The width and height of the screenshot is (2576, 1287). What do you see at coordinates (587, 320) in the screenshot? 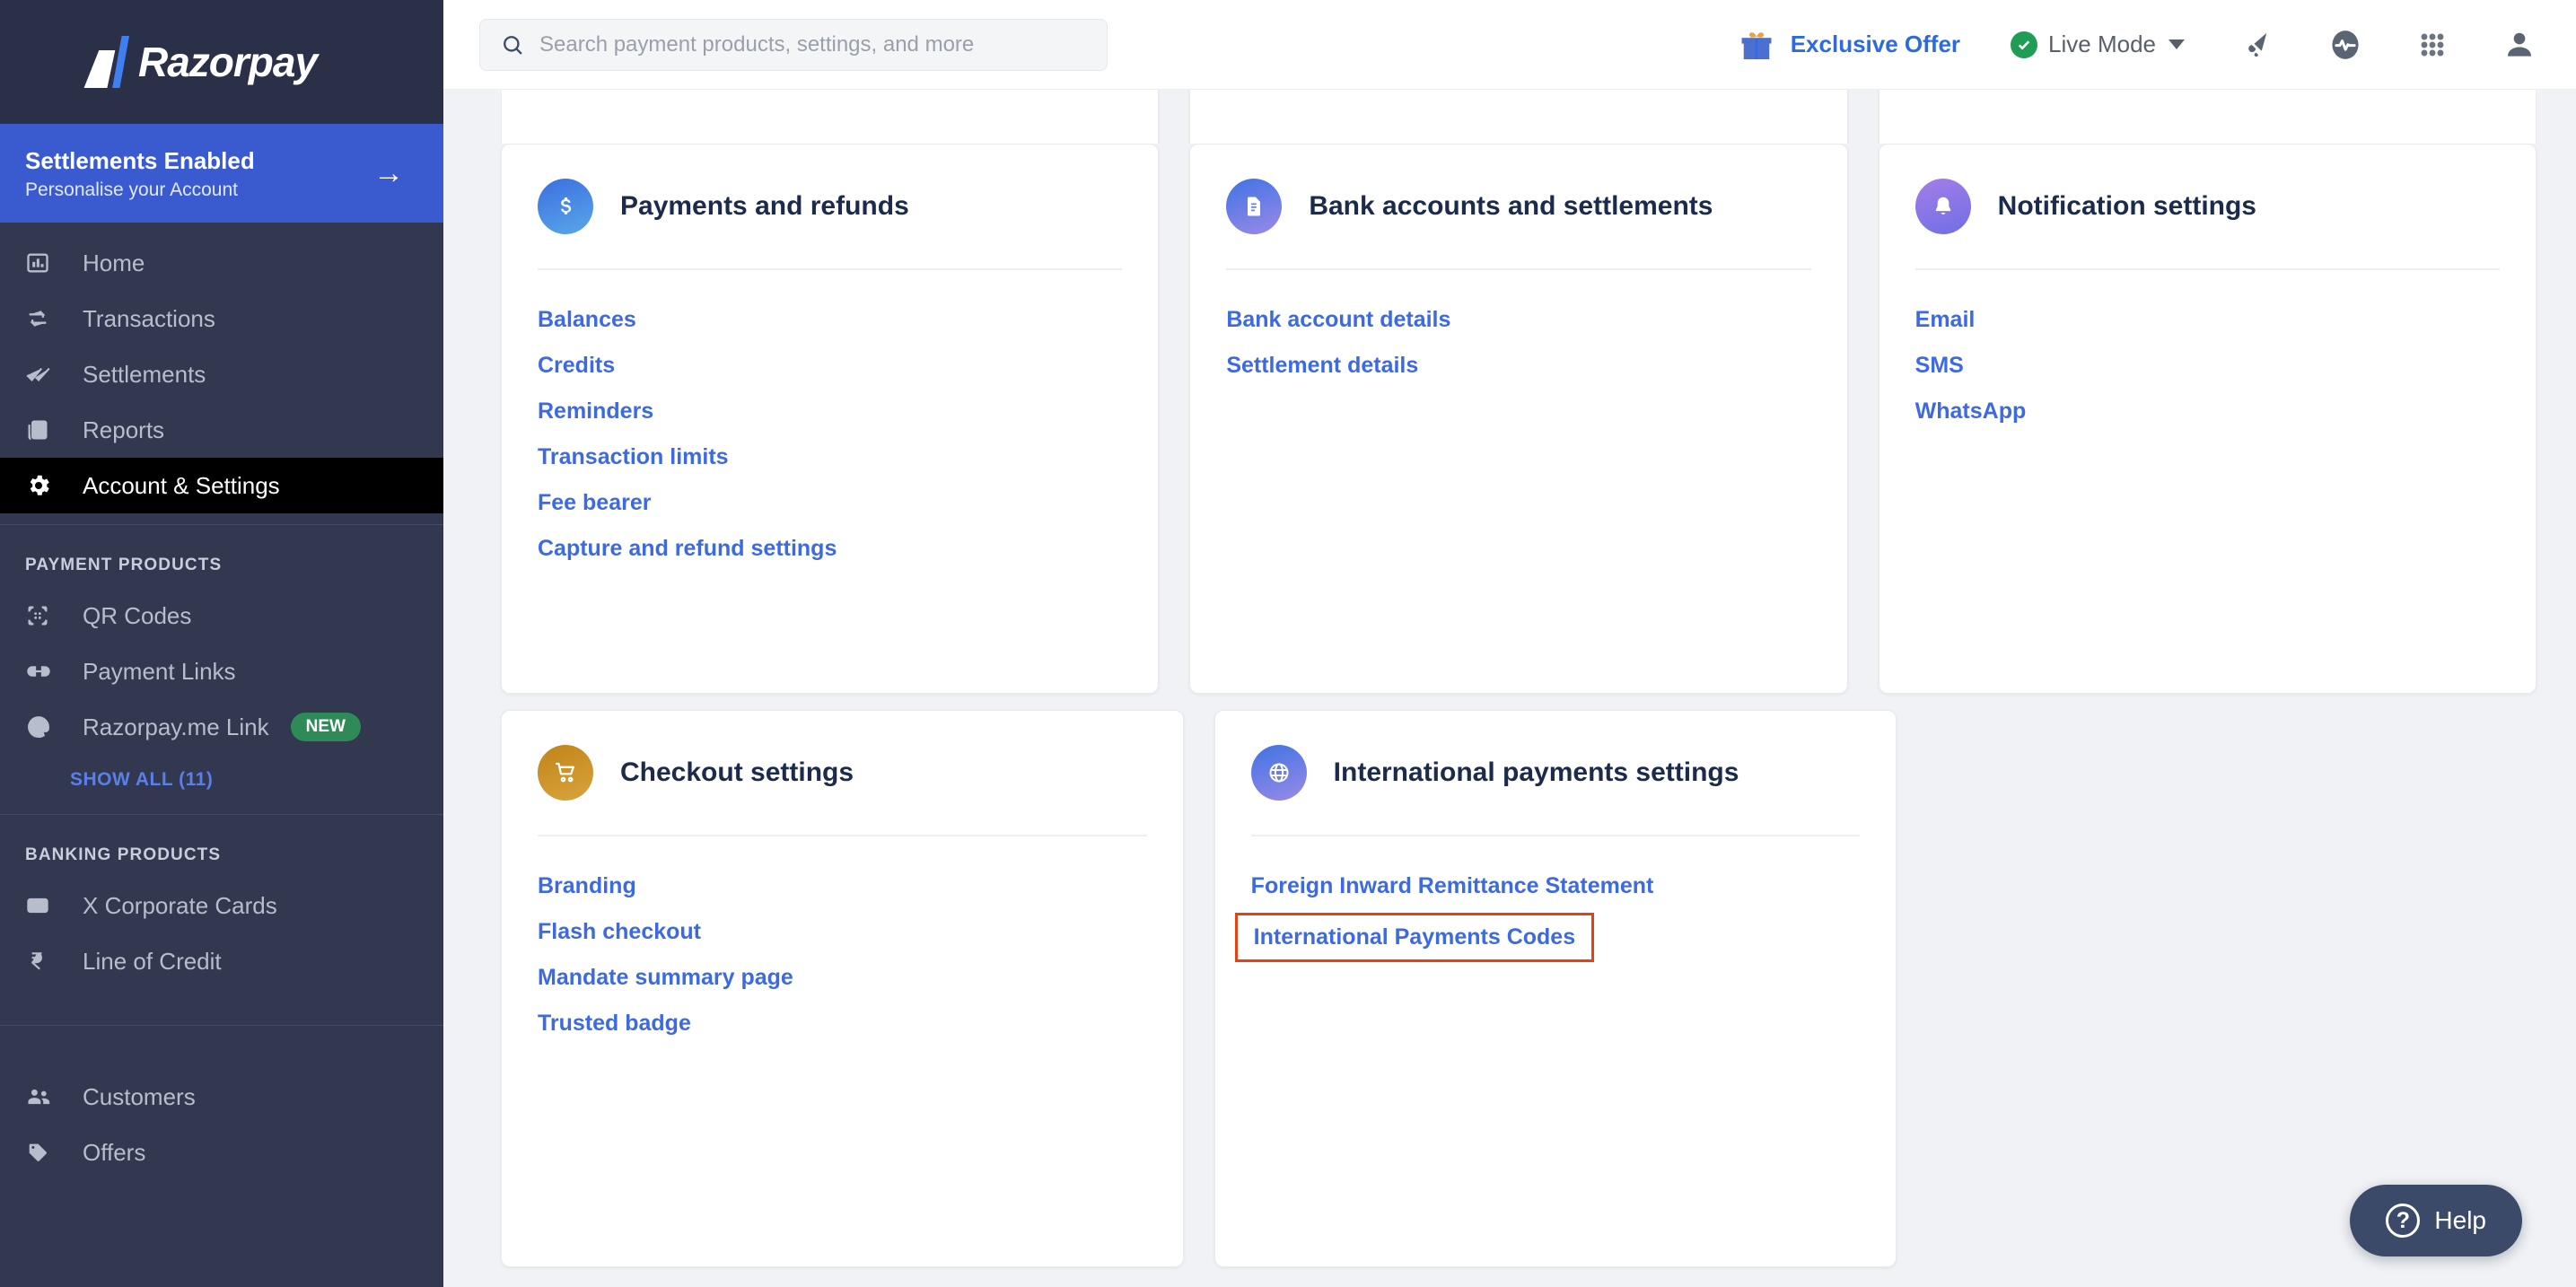
I see `link-balances: Balances` at bounding box center [587, 320].